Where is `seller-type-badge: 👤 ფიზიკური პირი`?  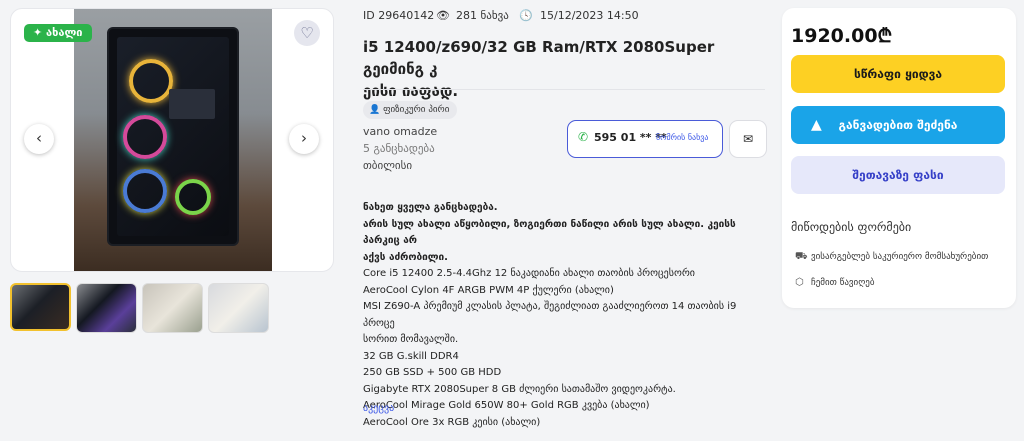 seller-type-badge: 👤 ფიზიკური პირი is located at coordinates (410, 110).